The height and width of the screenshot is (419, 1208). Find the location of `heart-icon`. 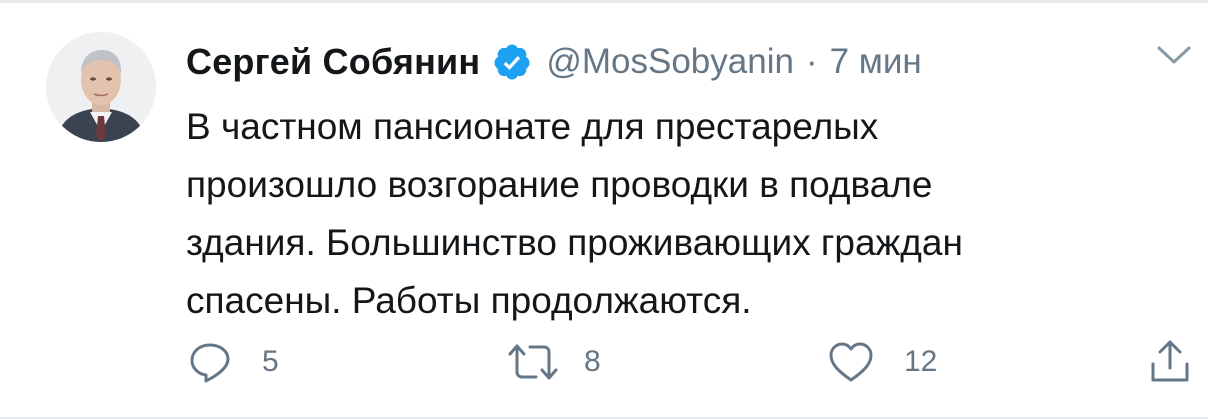

heart-icon is located at coordinates (851, 362).